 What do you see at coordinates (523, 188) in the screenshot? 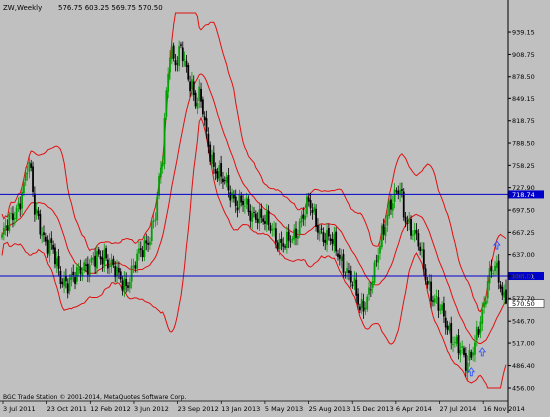
I see `price-tick-label: 727.90` at bounding box center [523, 188].